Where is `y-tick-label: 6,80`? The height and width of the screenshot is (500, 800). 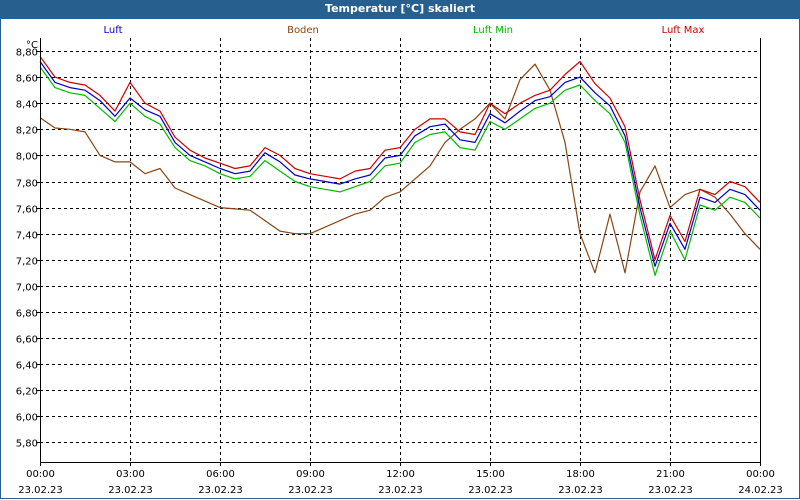 y-tick-label: 6,80 is located at coordinates (27, 314).